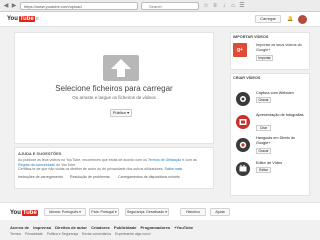 The image size is (320, 240). I want to click on logo-you-text: You, so click(12, 19).